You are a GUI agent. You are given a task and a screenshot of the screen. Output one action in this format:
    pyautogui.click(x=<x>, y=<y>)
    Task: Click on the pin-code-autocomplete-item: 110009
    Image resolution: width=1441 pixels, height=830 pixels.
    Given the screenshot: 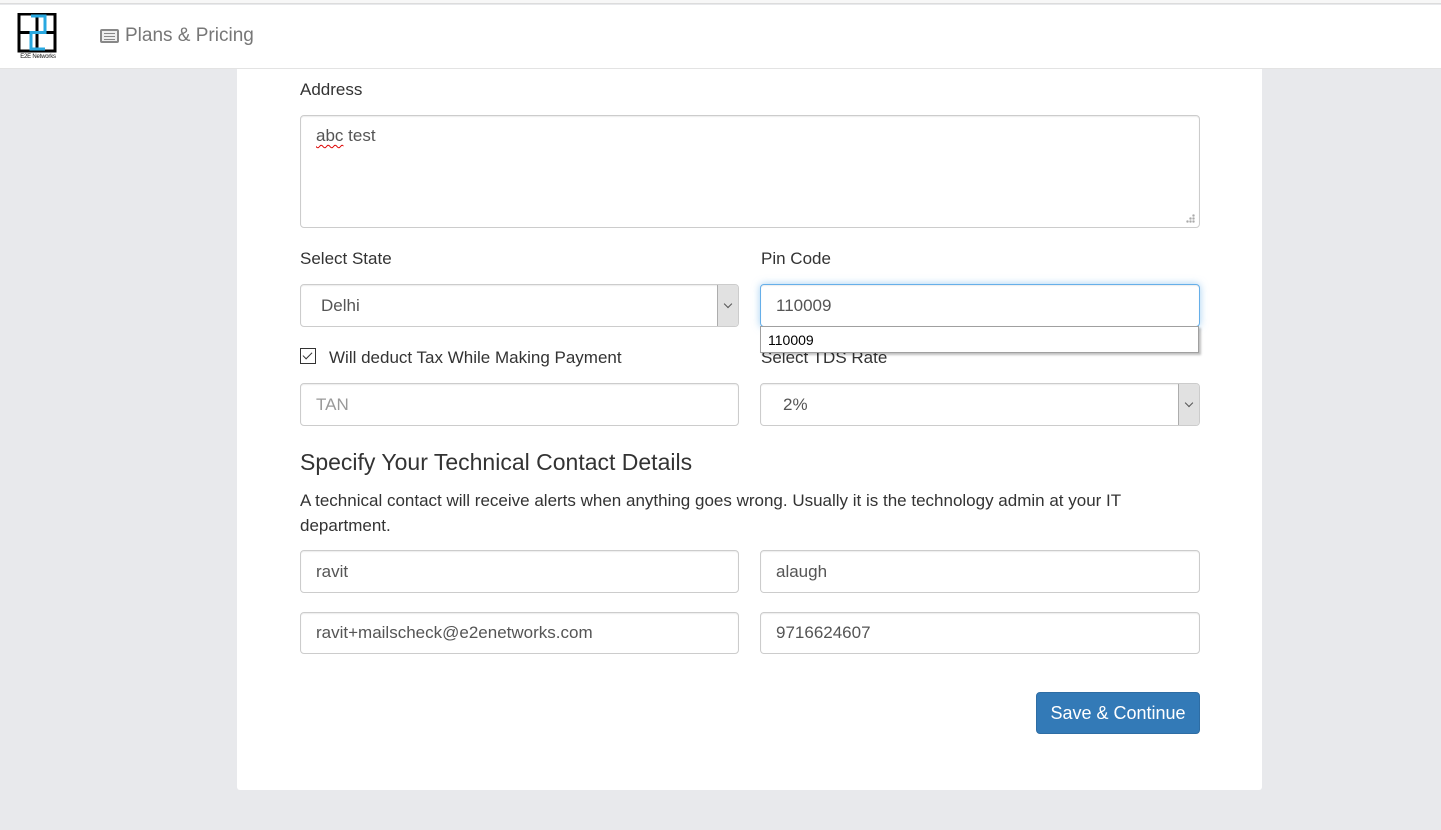 What is the action you would take?
    pyautogui.click(x=979, y=339)
    